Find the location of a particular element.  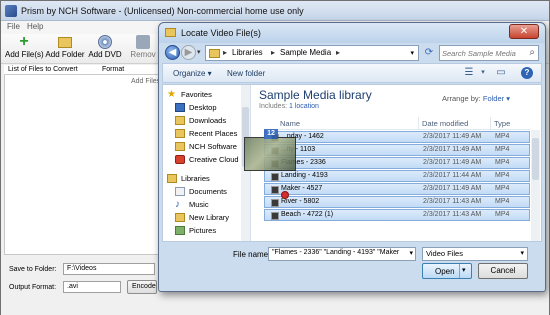

dialog-title: Locate Video File(s) is located at coordinates (221, 33).